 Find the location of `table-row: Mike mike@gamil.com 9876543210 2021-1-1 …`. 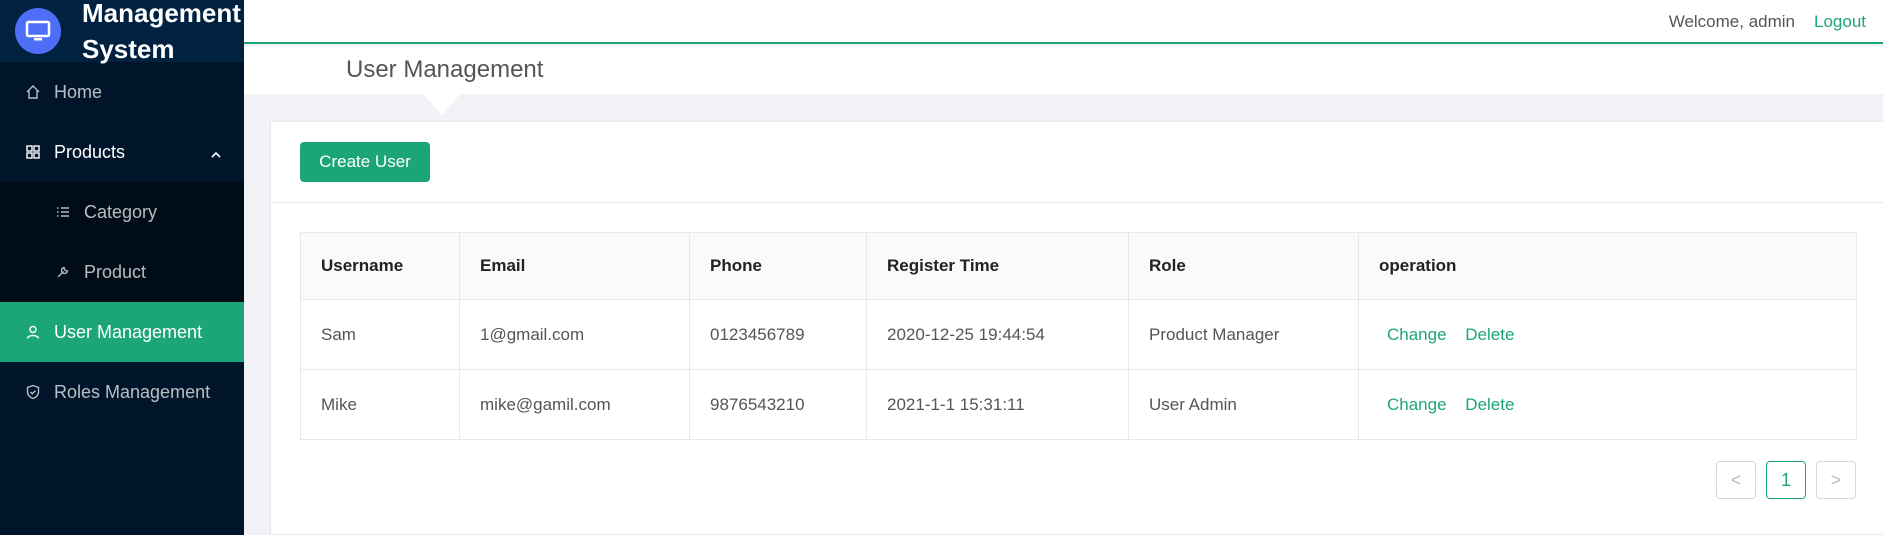

table-row: Mike mike@gamil.com 9876543210 2021-1-1 … is located at coordinates (1078, 404).